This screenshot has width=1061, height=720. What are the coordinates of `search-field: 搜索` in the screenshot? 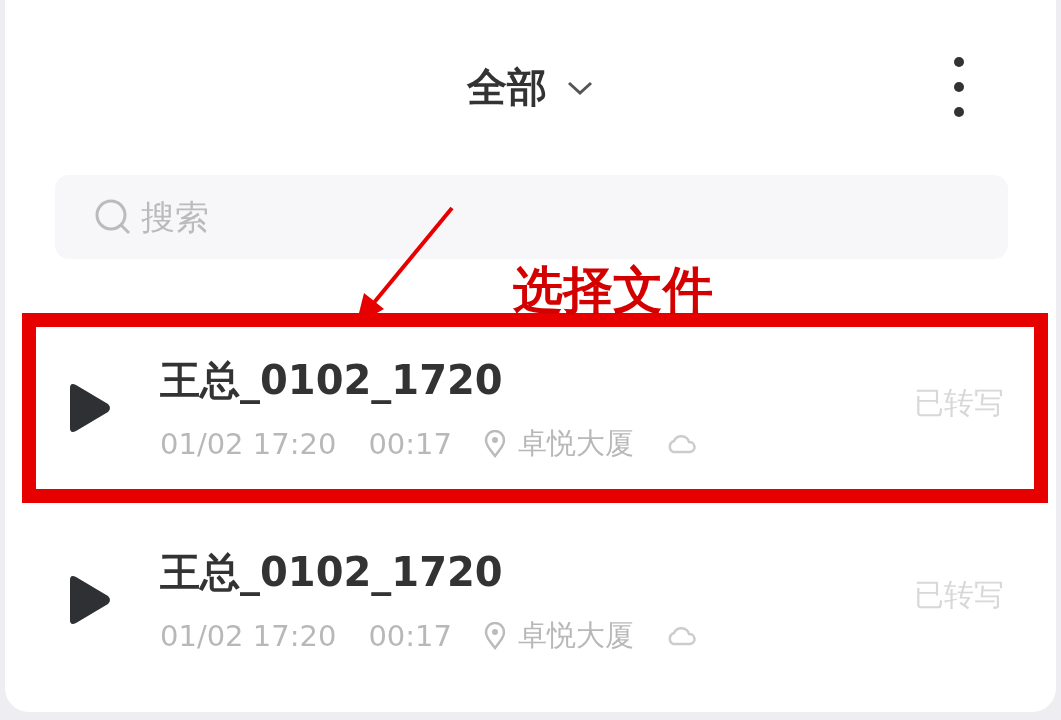 It's located at (531, 217).